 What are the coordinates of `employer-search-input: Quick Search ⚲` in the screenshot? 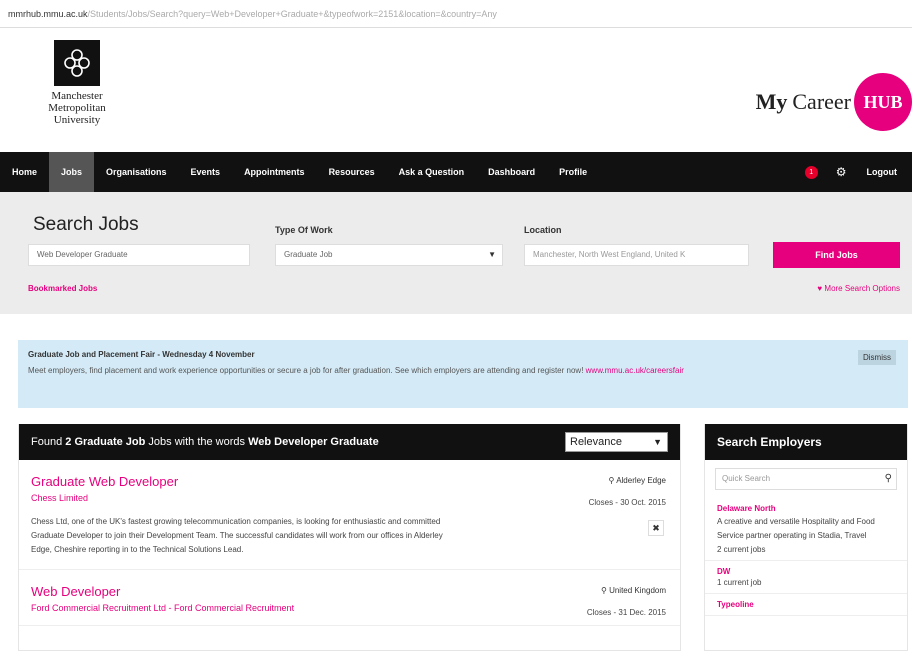 It's located at (806, 479).